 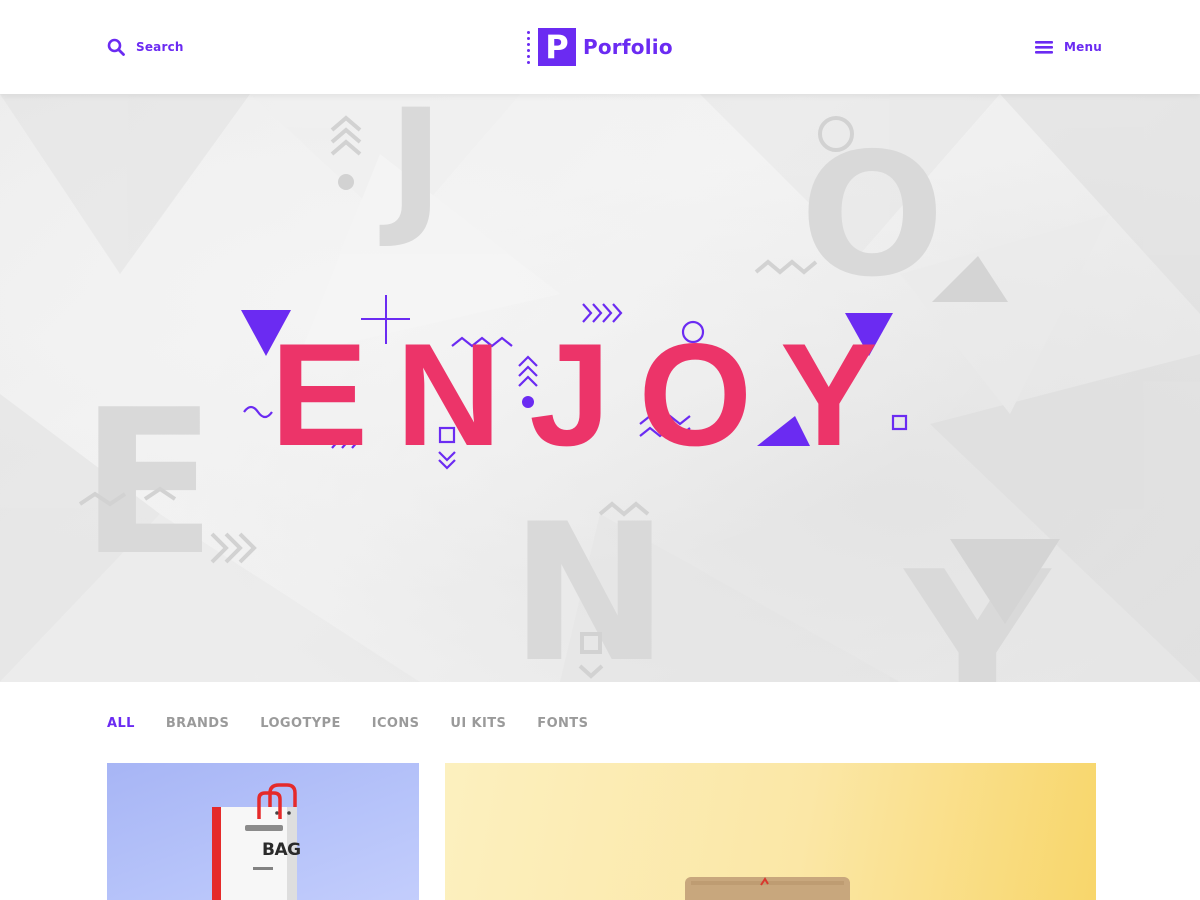 I want to click on tab-icons: ICONS, so click(x=396, y=723).